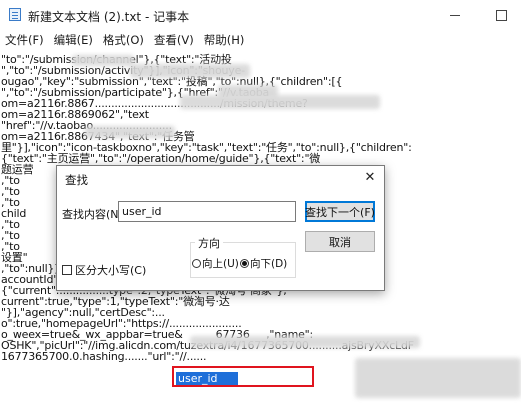 This screenshot has height=404, width=521. I want to click on find-what-input: user_id, so click(207, 211).